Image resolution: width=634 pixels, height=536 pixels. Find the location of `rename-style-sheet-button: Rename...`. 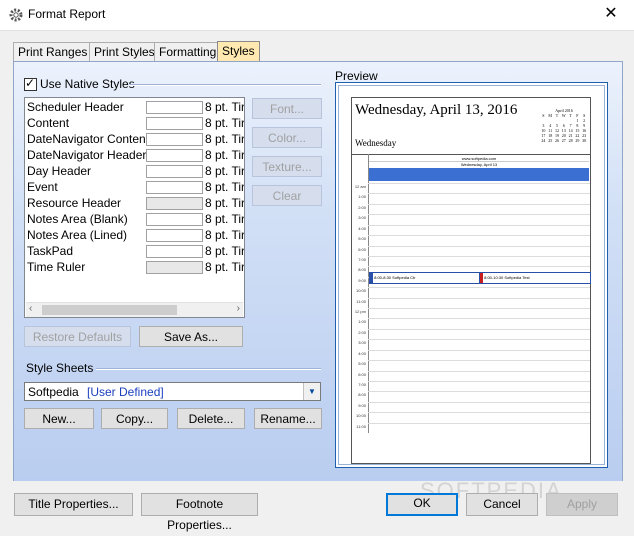

rename-style-sheet-button: Rename... is located at coordinates (288, 418).